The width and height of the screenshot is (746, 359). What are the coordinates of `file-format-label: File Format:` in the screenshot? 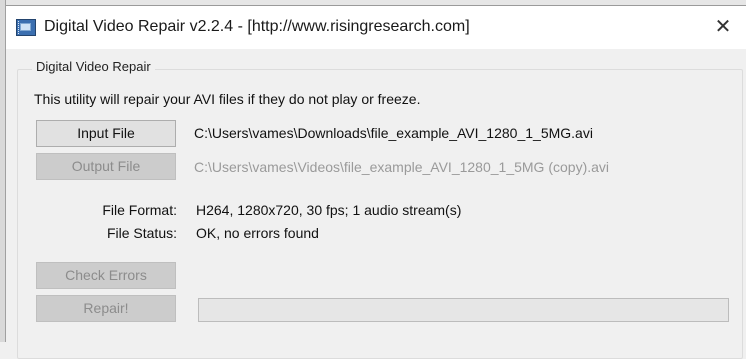 It's located at (139, 210).